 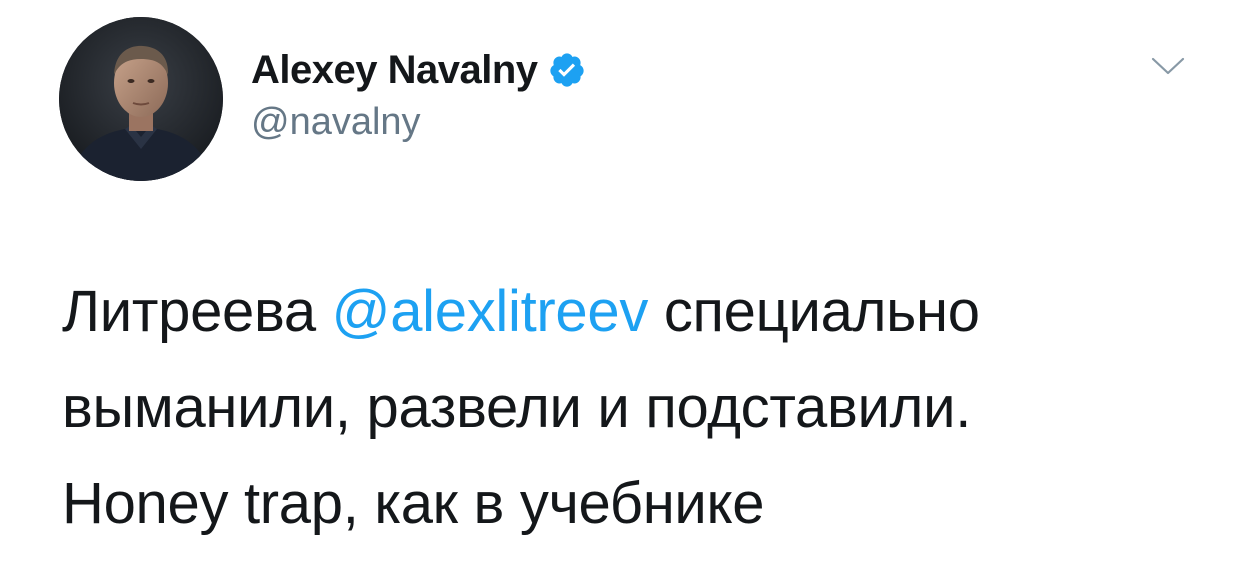 I want to click on author-handle: @navalny, so click(x=336, y=122).